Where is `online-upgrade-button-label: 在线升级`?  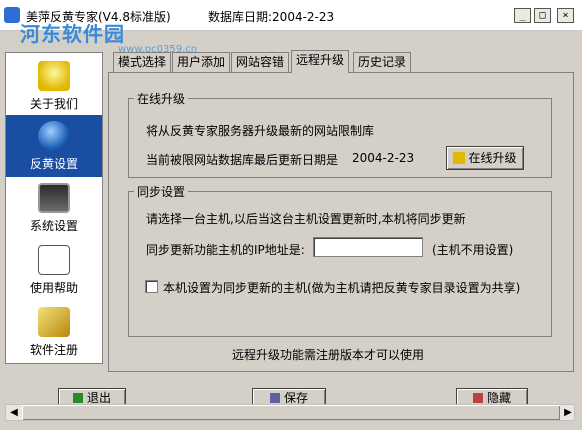 online-upgrade-button-label: 在线升级 is located at coordinates (492, 158).